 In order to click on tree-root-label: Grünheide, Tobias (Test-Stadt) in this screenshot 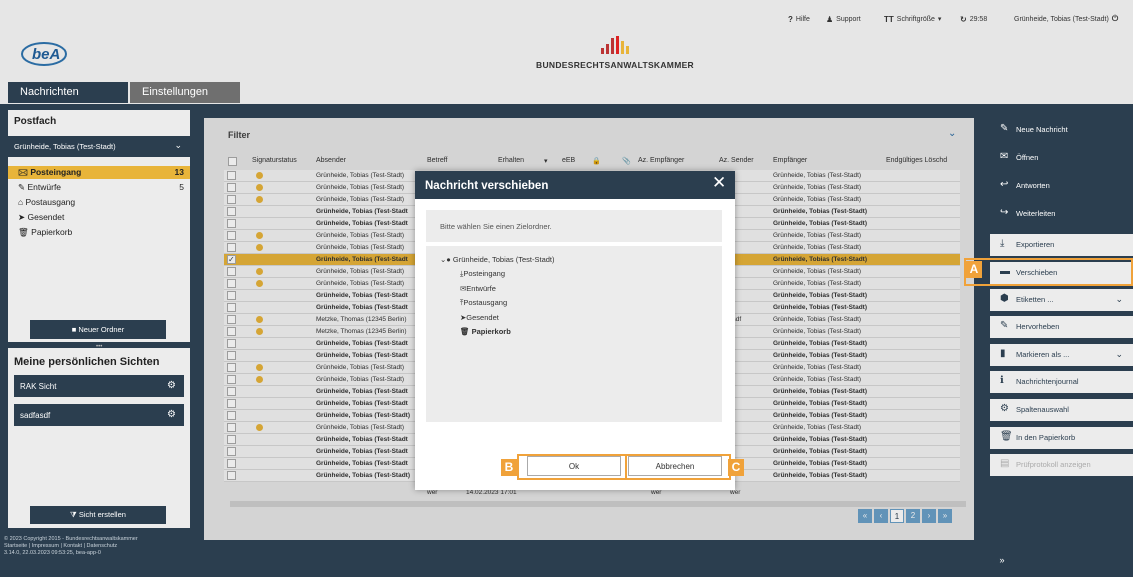, I will do `click(503, 259)`.